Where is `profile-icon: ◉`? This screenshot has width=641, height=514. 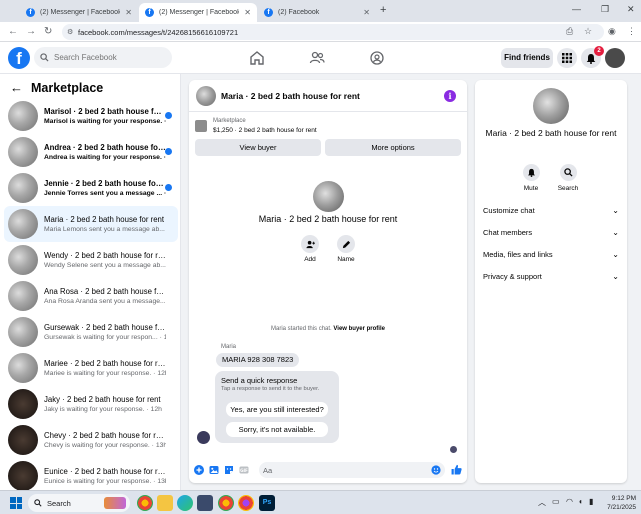
profile-icon: ◉ is located at coordinates (612, 31).